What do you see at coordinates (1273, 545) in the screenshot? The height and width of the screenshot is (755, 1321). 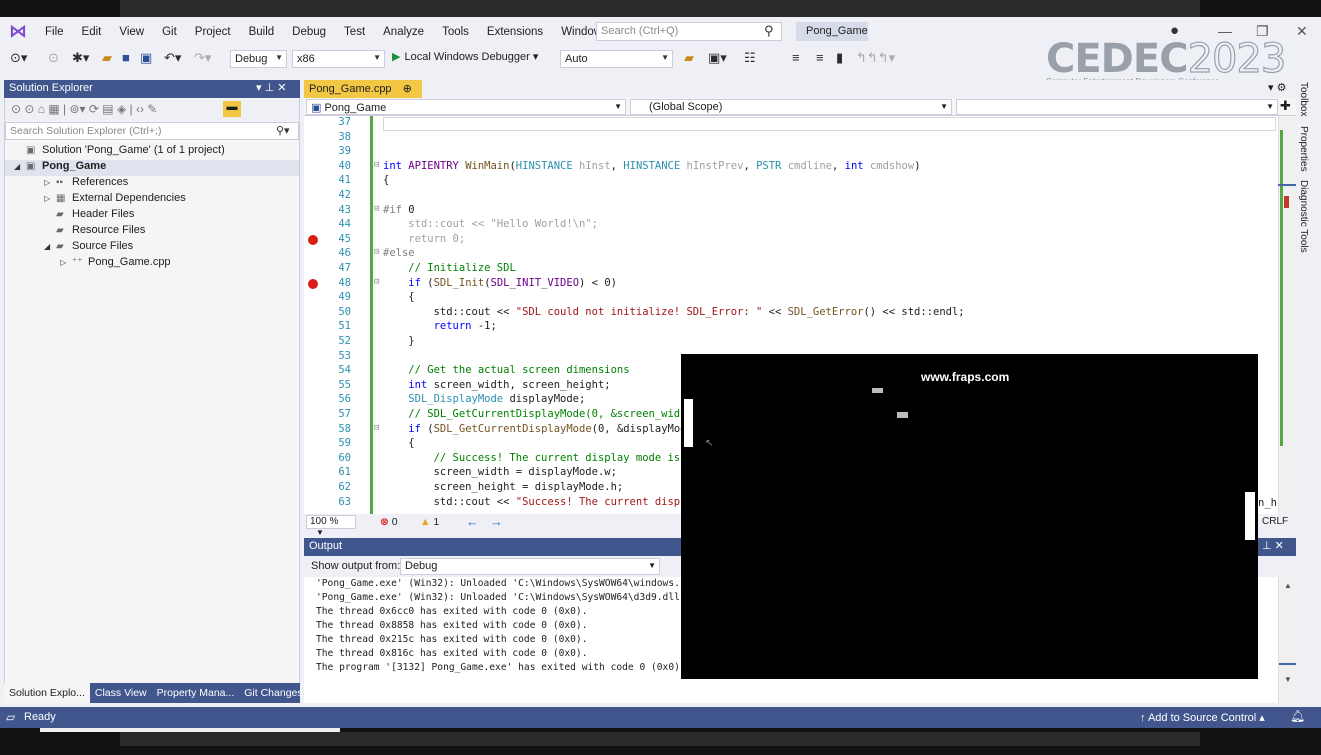 I see `output-panel-controls-icon: ⊥ ✕` at bounding box center [1273, 545].